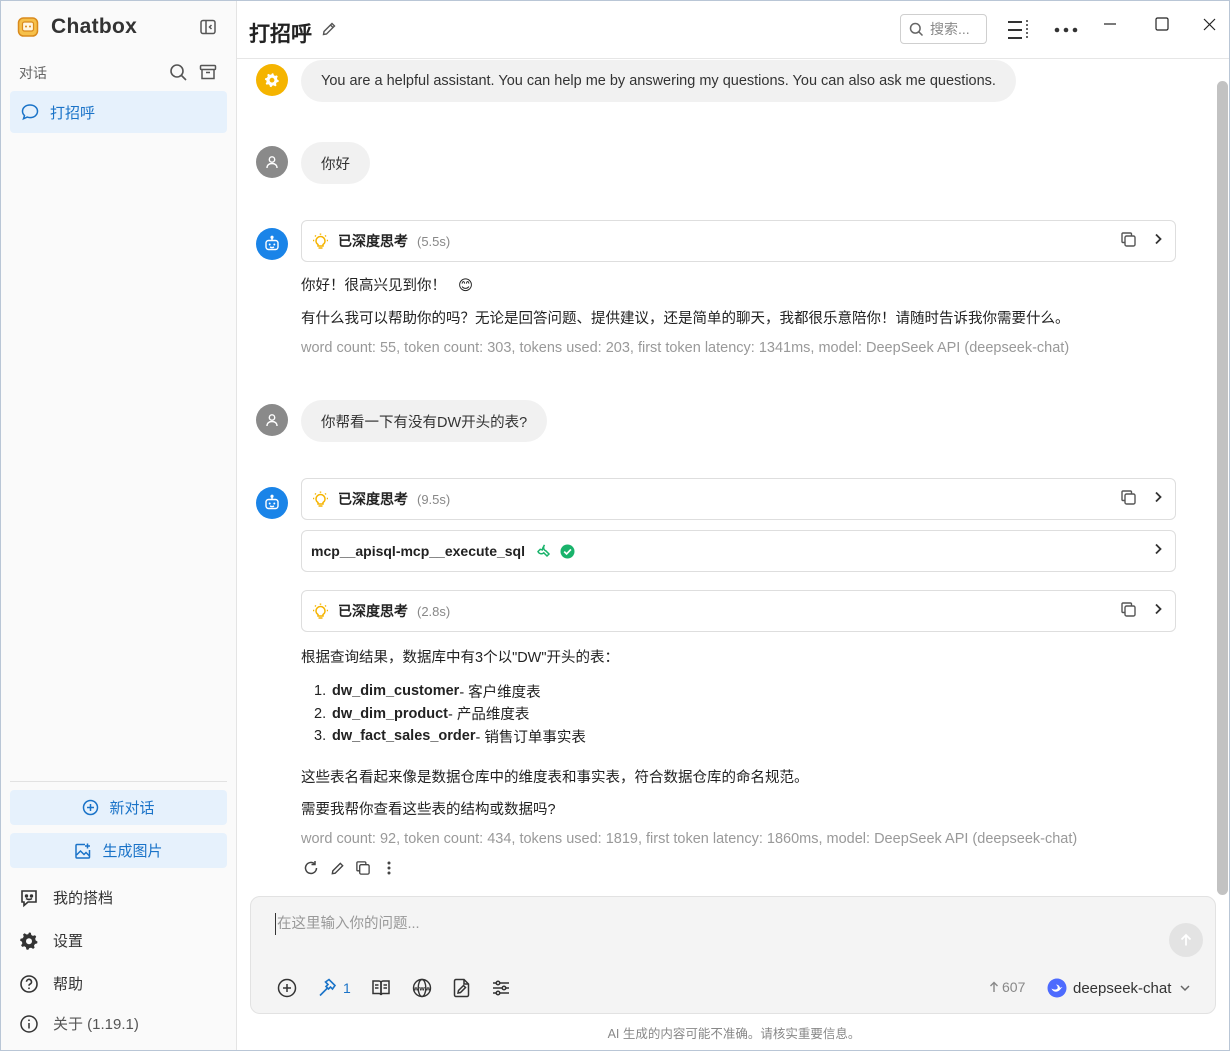  What do you see at coordinates (460, 658) in the screenshot?
I see `assistant-message-line: 根据查询结果，数据库中有3个以"DW"开头的表：` at bounding box center [460, 658].